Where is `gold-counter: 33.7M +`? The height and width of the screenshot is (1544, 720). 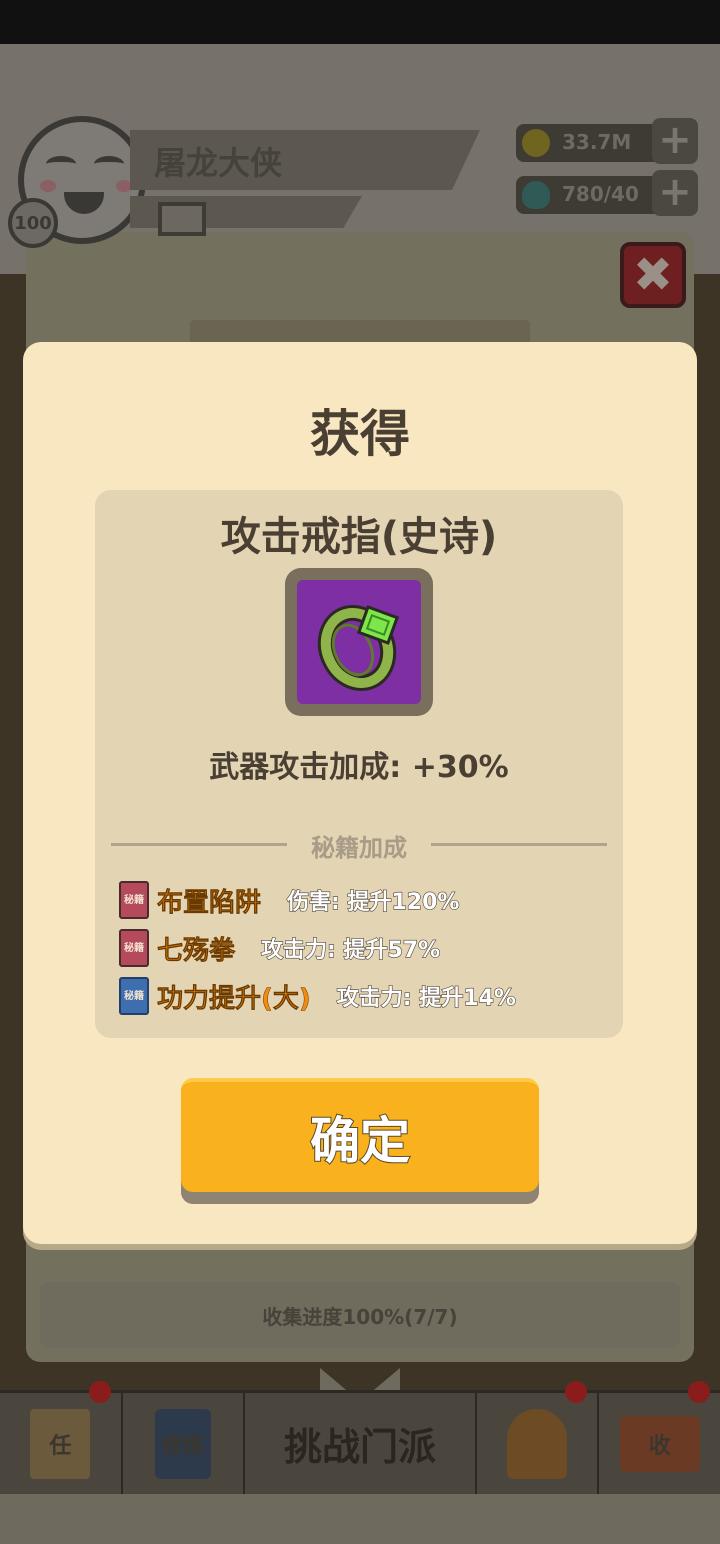 gold-counter: 33.7M + is located at coordinates (607, 141).